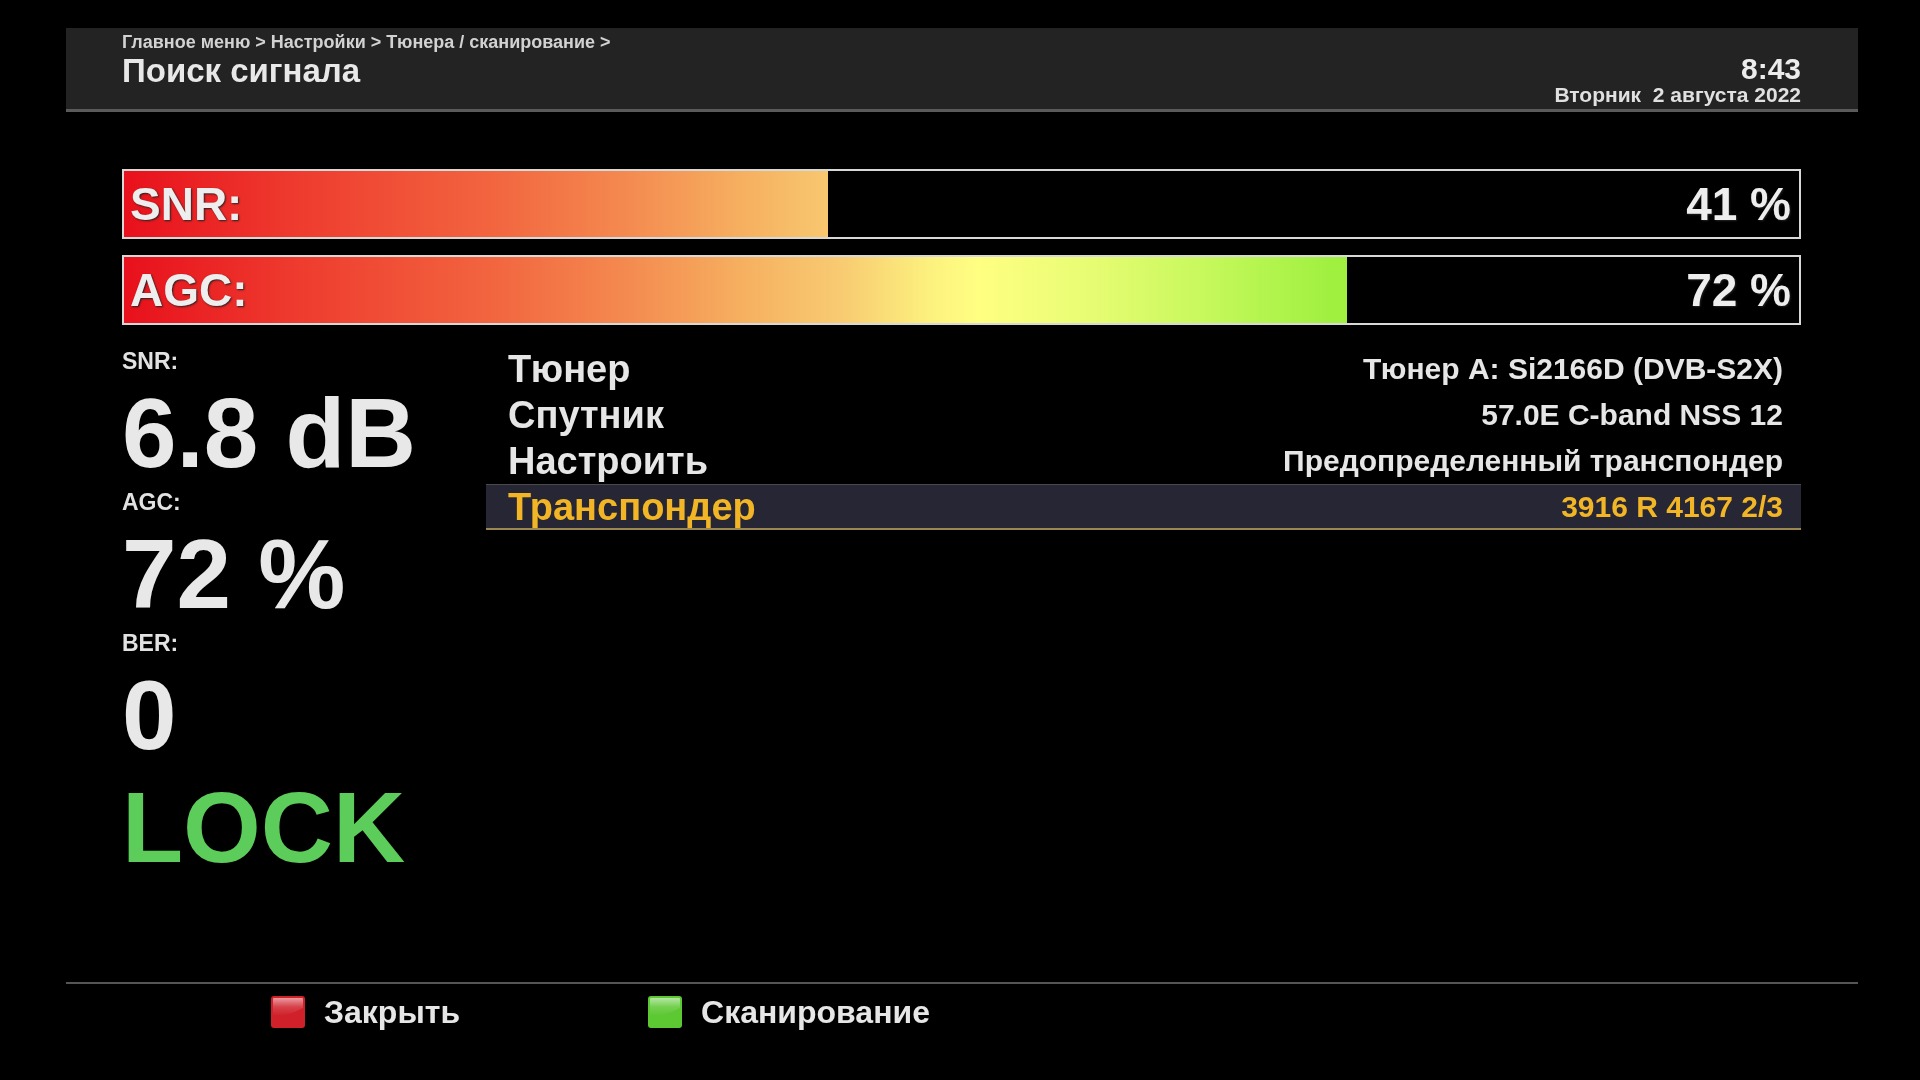  Describe the element at coordinates (586, 414) in the screenshot. I see `setting-label: Спутник` at that location.